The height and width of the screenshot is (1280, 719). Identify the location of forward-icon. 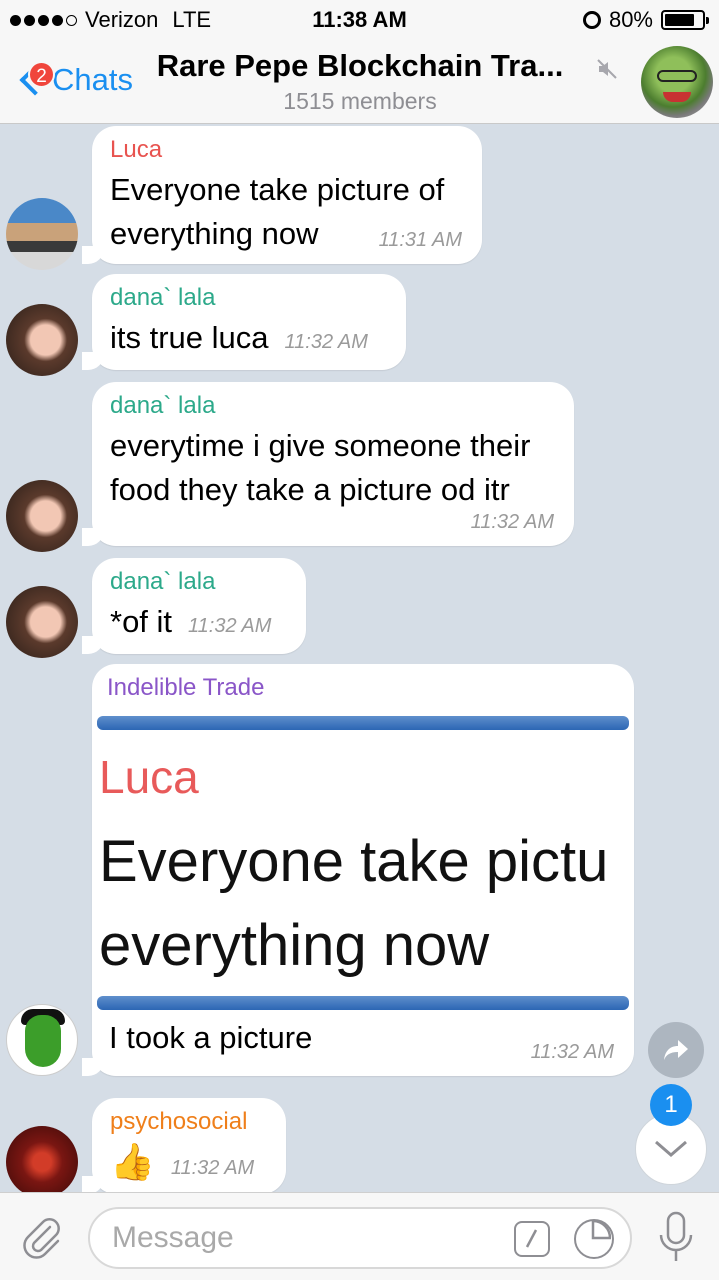
(676, 1050).